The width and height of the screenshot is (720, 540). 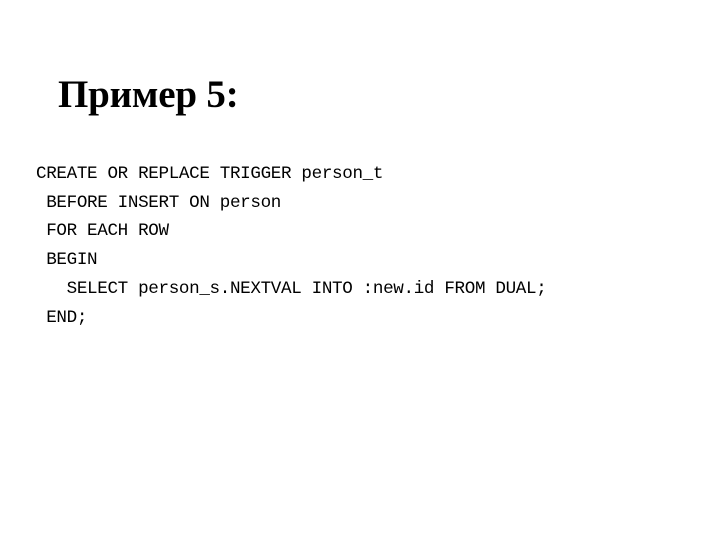 I want to click on code-line: FOR EACH ROW, so click(x=102, y=231).